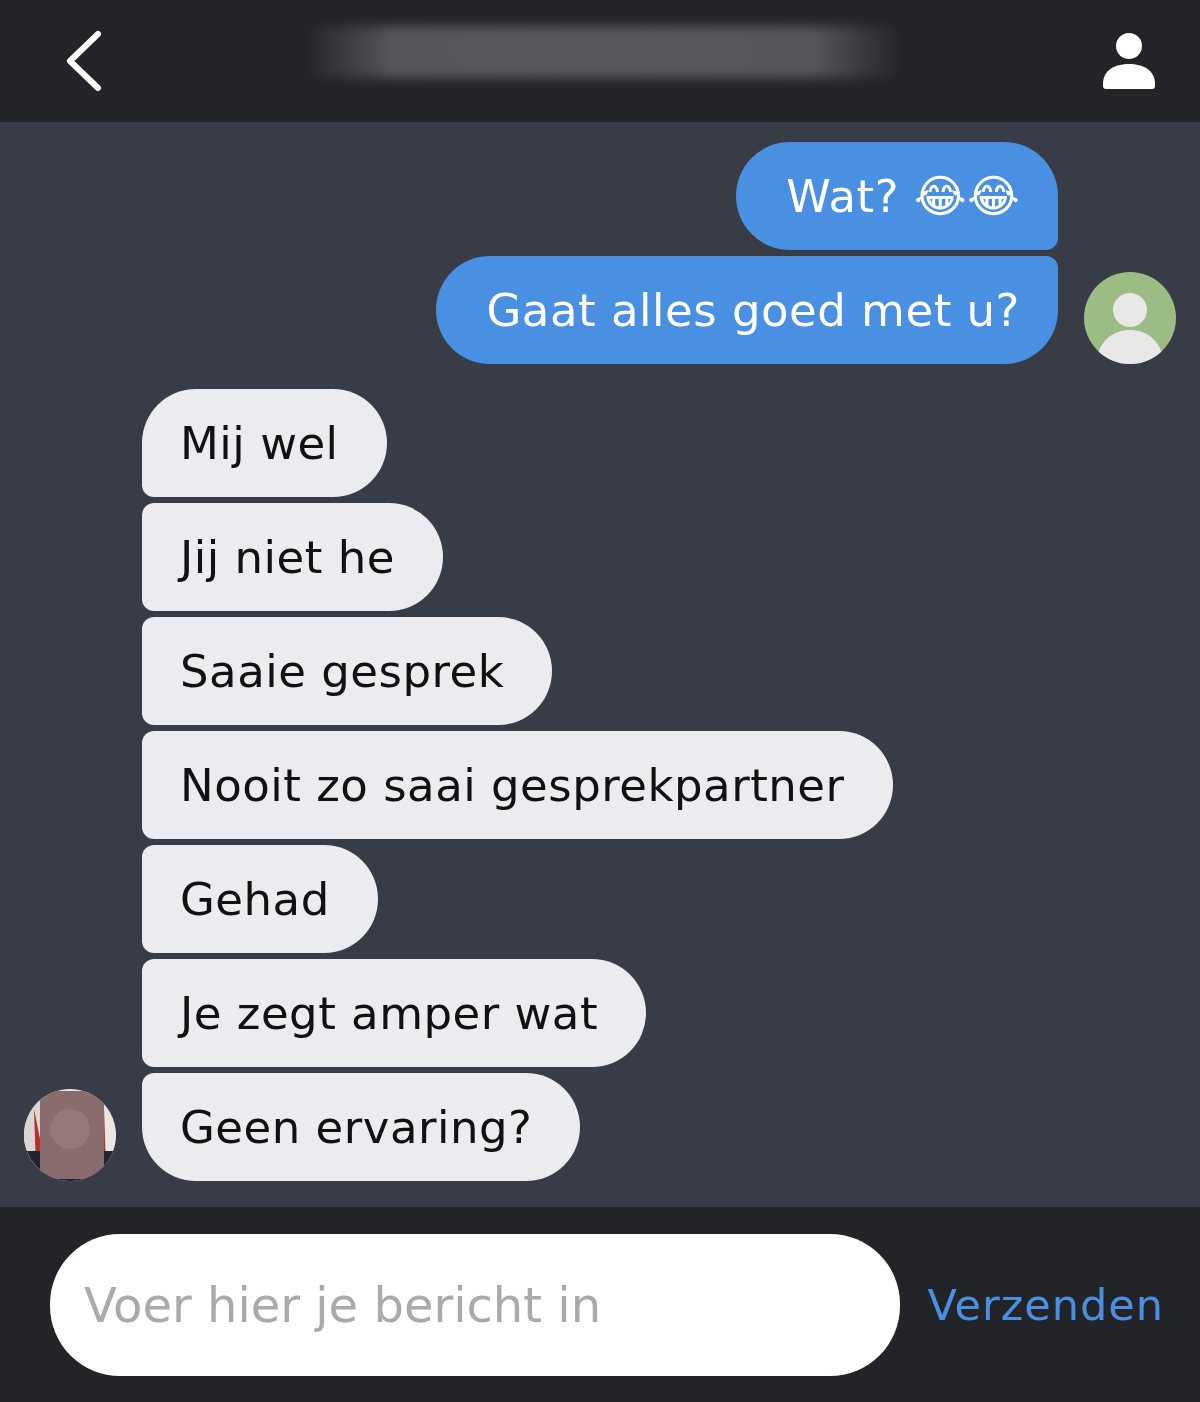 The image size is (1200, 1402). I want to click on back-button, so click(84, 61).